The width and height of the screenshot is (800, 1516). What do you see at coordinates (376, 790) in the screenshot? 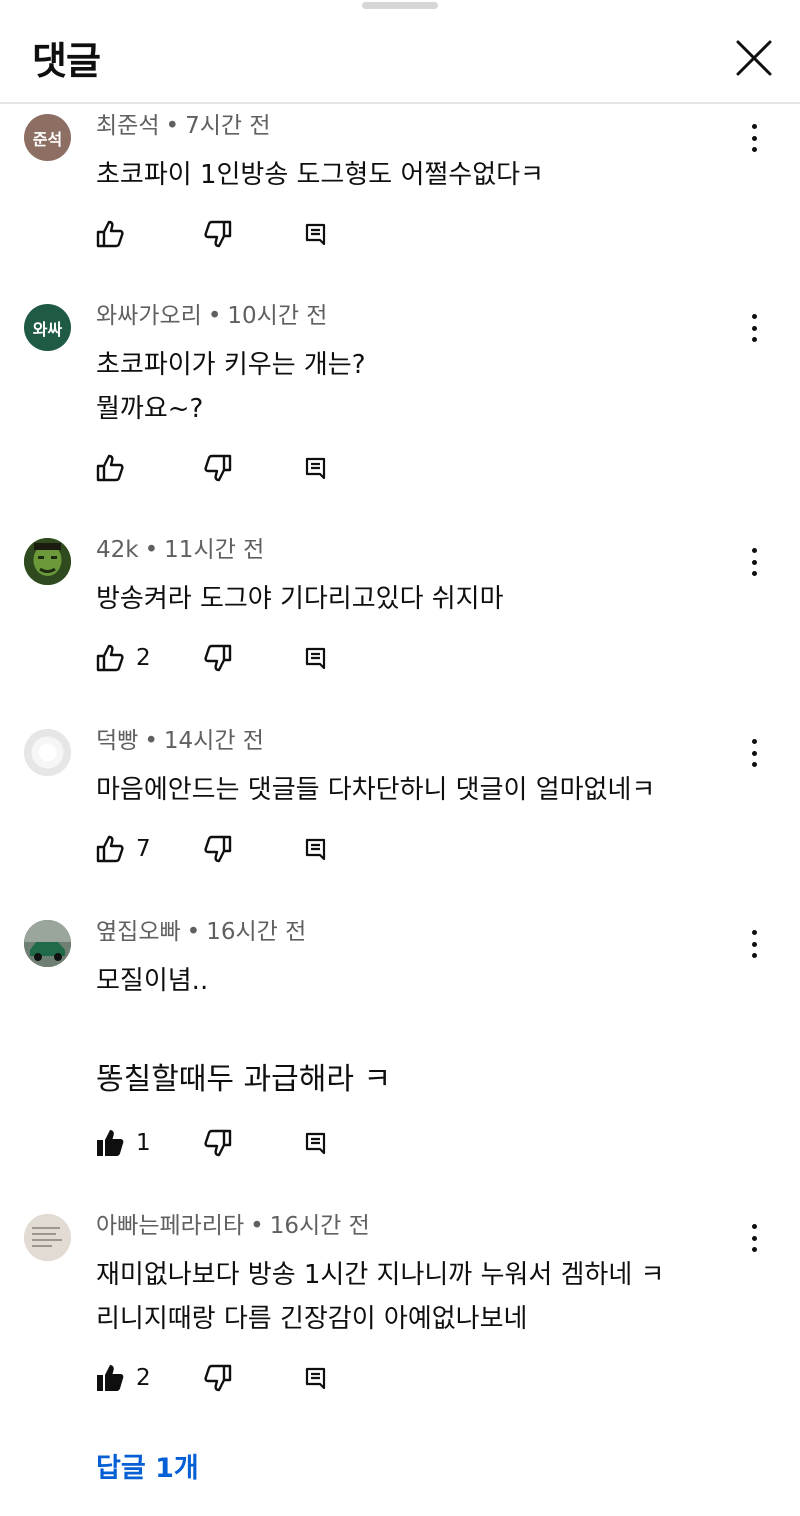
I see `comment-text: 마음에안드는 댓글들 다차단하니 댓글이 얼마없네ㅋ` at bounding box center [376, 790].